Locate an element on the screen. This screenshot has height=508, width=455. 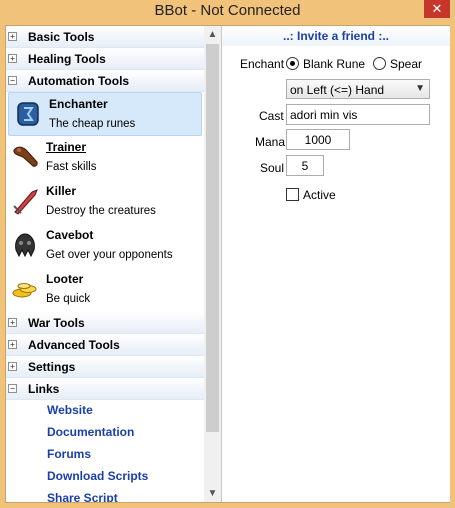
group-automation-tools: − Automation Tools is located at coordinates (105, 81).